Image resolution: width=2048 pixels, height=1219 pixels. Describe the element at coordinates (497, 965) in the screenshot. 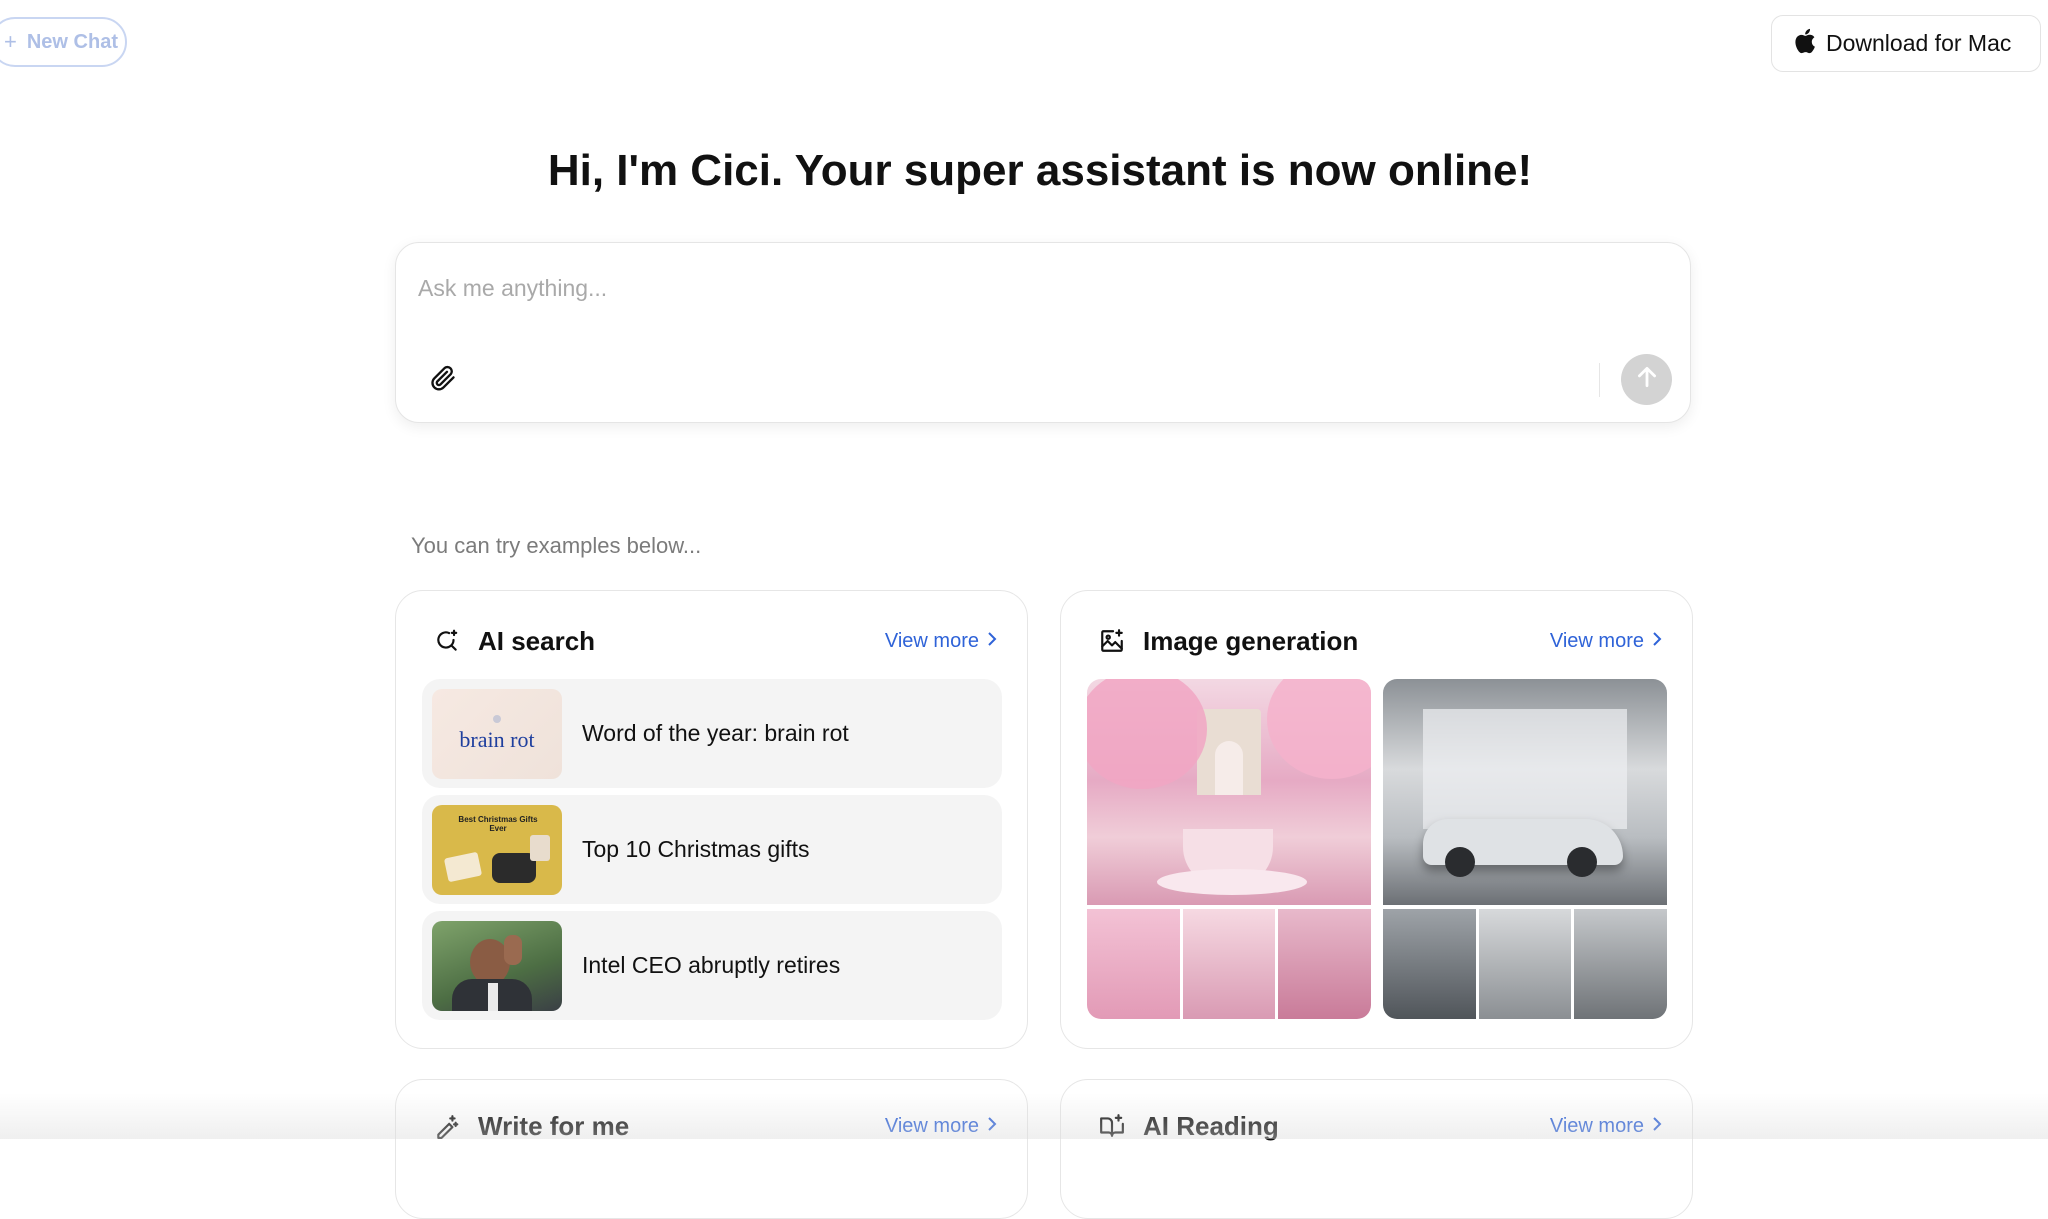

I see `intel-ceo-thumbnail` at that location.